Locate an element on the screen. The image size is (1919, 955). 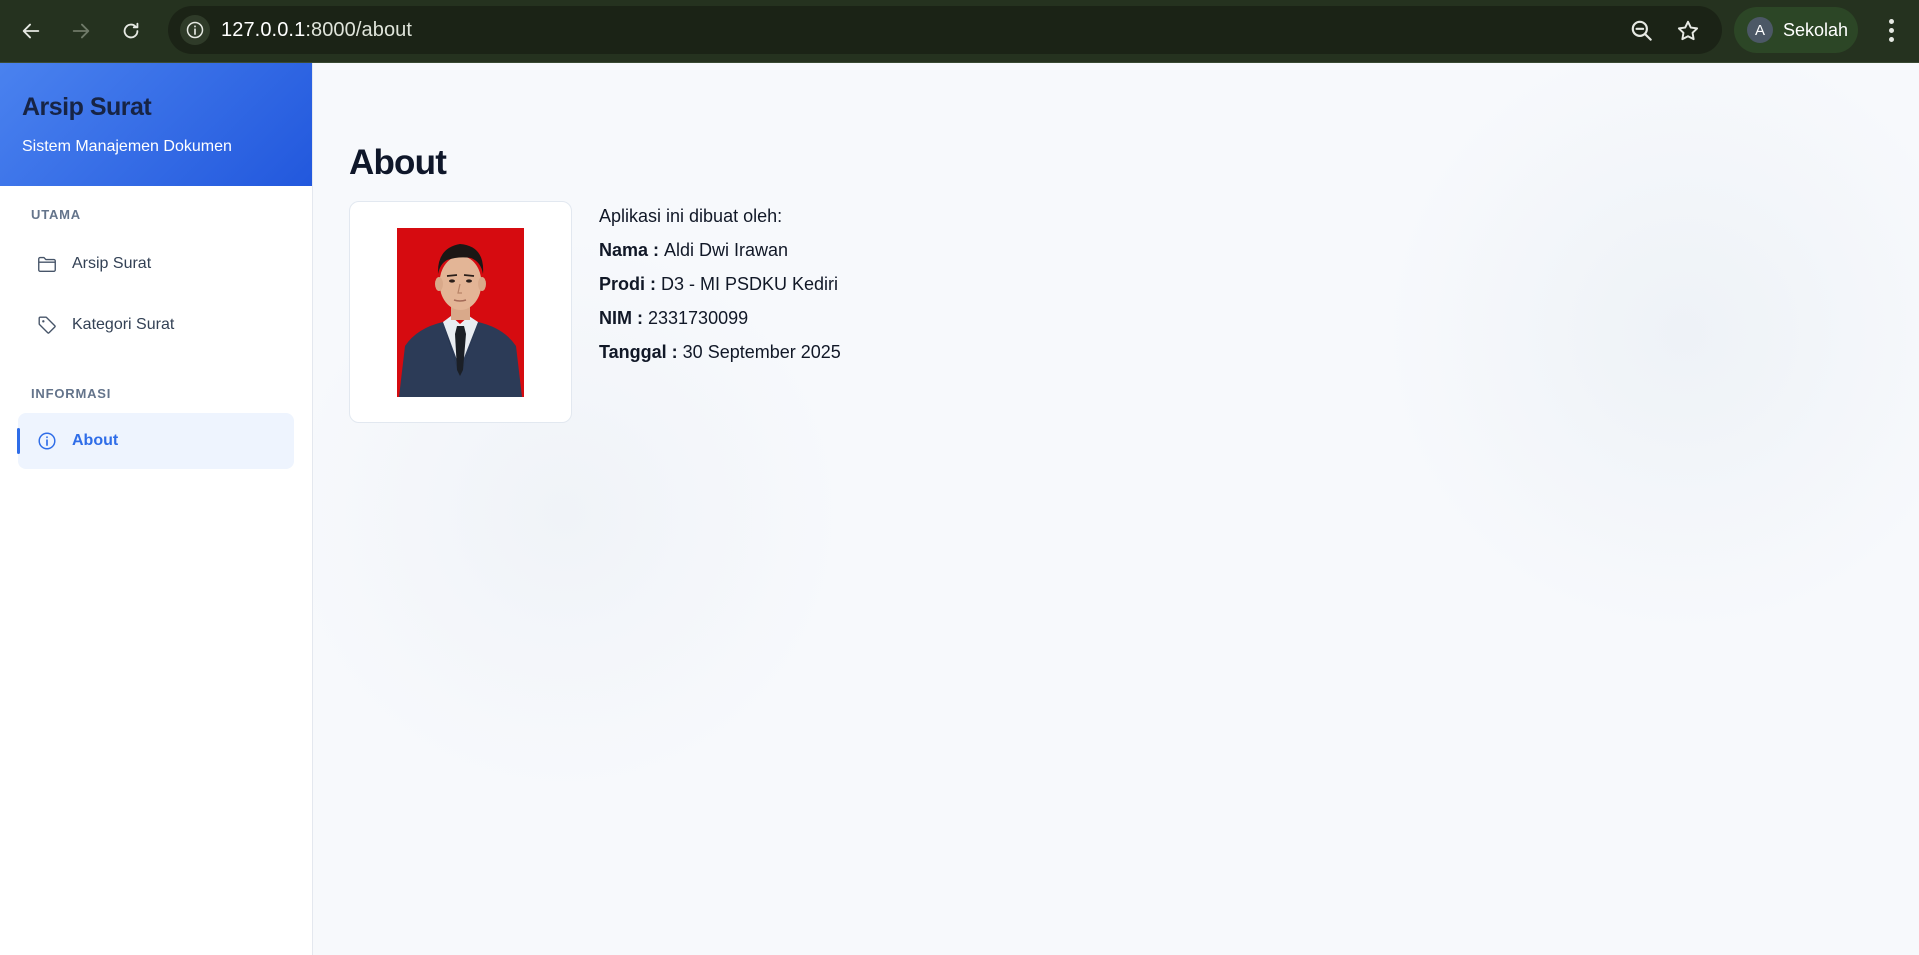
field-value: 30 September 2025 is located at coordinates (761, 352).